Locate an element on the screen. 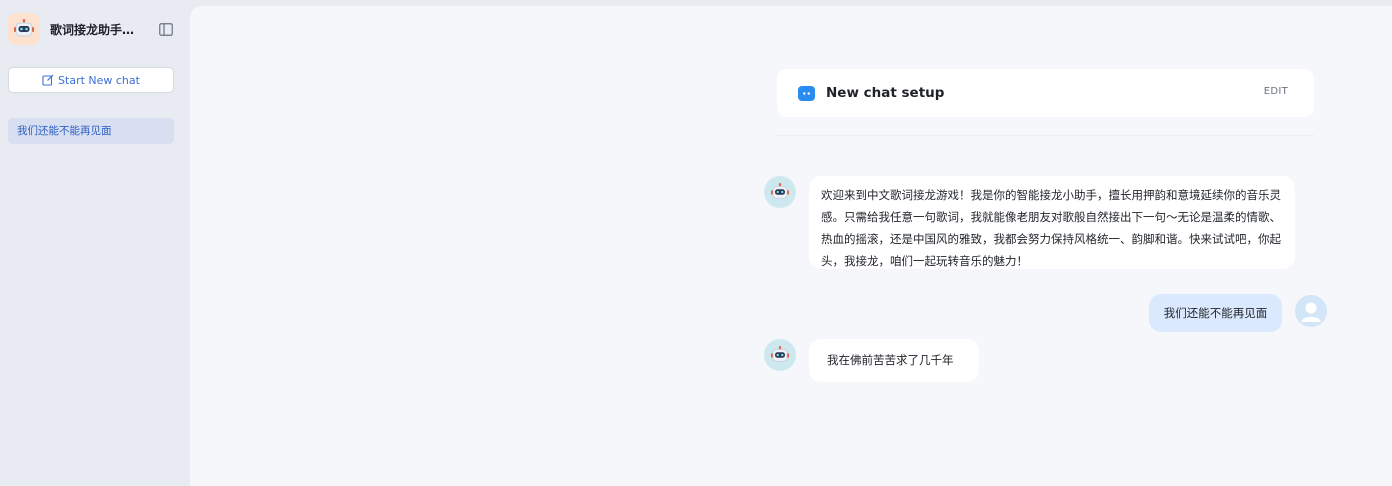  setup-title: New chat setup is located at coordinates (885, 93).